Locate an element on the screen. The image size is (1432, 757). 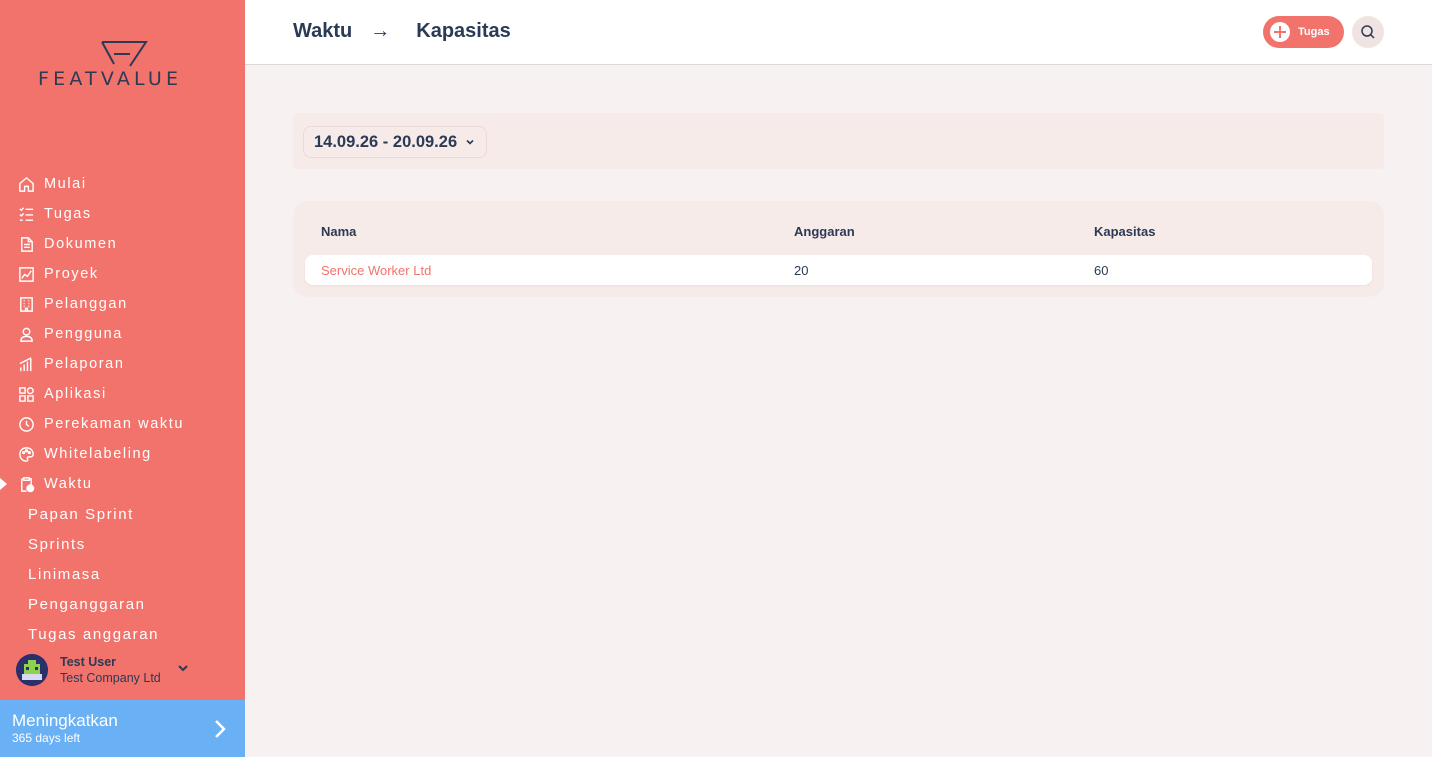
user-name: Test User is located at coordinates (88, 661).